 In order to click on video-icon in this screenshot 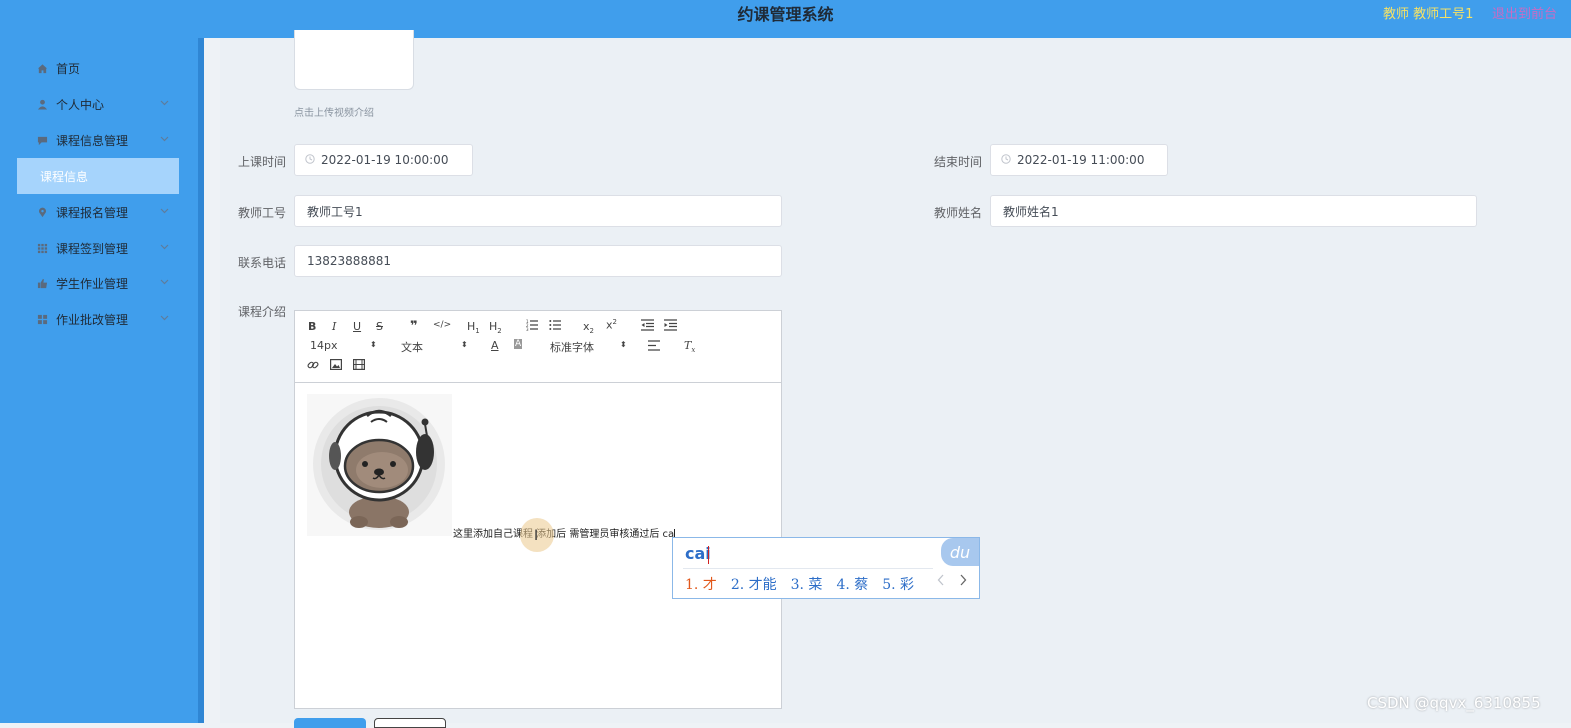, I will do `click(359, 366)`.